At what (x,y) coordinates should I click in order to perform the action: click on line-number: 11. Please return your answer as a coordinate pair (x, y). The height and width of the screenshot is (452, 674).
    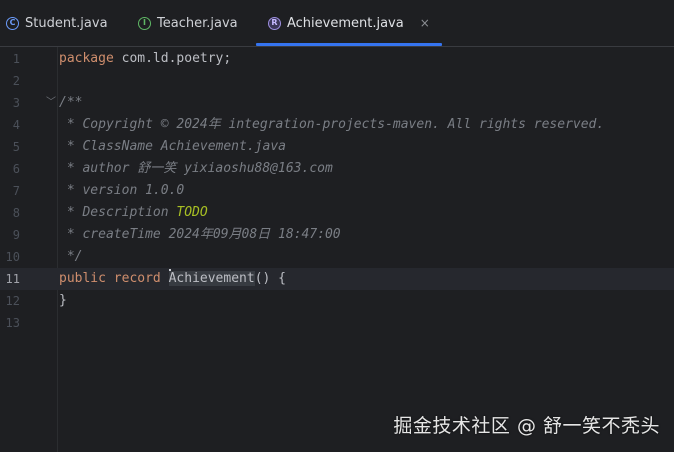
    Looking at the image, I should click on (12, 279).